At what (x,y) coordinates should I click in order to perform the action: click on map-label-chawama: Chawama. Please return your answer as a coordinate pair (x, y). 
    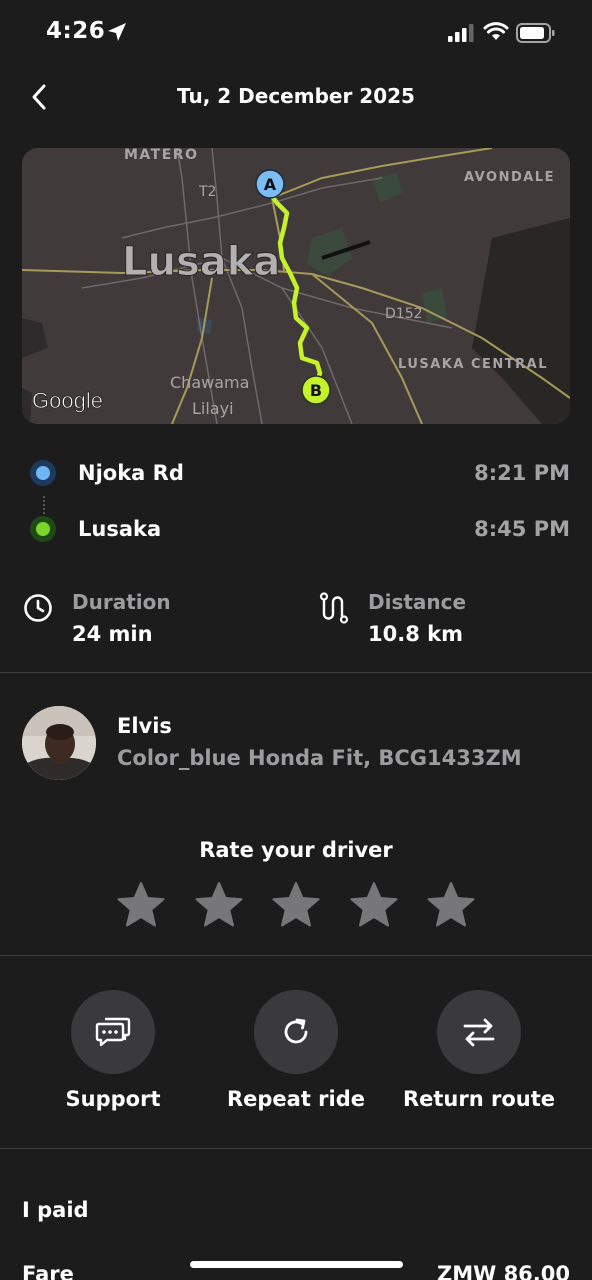
    Looking at the image, I should click on (209, 382).